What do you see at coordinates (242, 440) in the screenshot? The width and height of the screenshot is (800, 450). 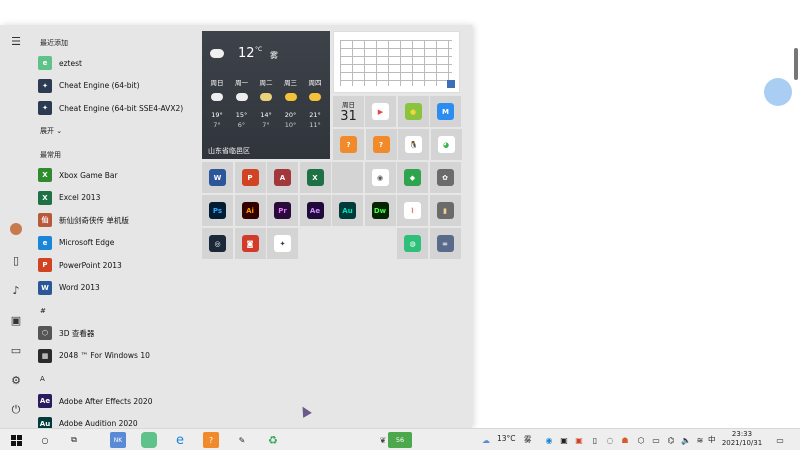 I see `paint-app-icon: ✎` at bounding box center [242, 440].